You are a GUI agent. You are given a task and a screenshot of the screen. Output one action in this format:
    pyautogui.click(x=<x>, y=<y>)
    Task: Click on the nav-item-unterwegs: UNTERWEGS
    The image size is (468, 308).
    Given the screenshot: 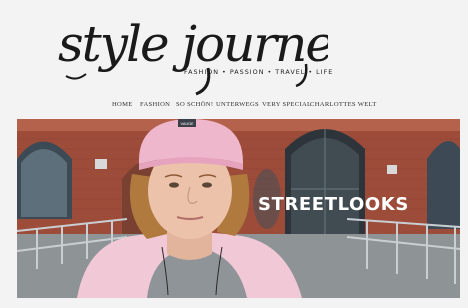 What is the action you would take?
    pyautogui.click(x=237, y=104)
    